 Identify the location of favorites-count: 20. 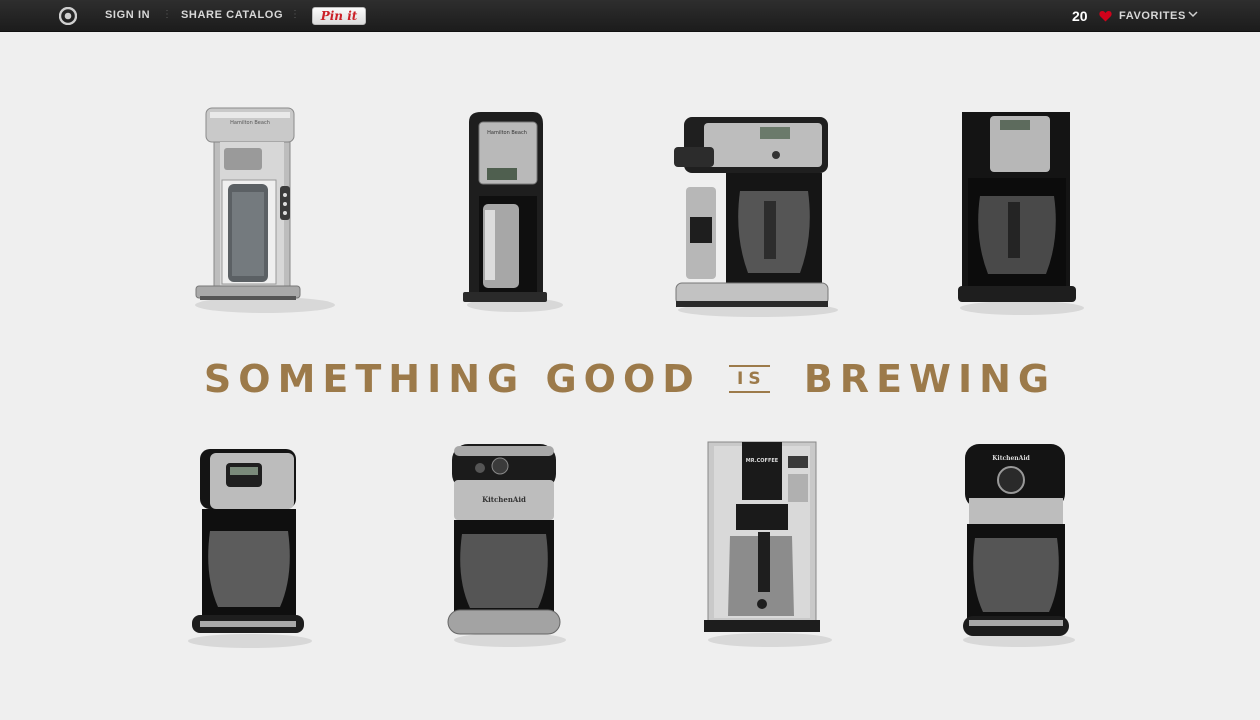
(1080, 16).